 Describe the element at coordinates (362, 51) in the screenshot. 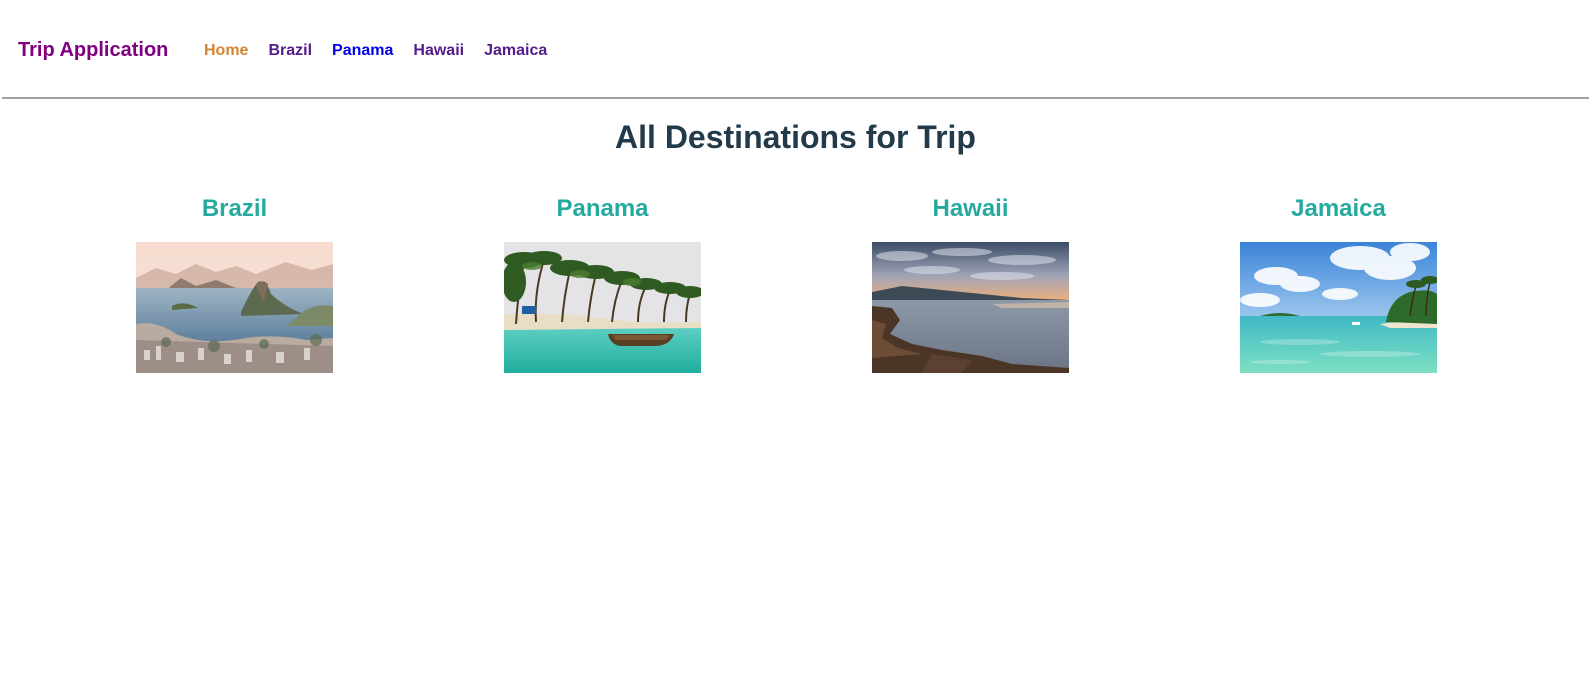

I see `nav-link-panama: Panama` at that location.